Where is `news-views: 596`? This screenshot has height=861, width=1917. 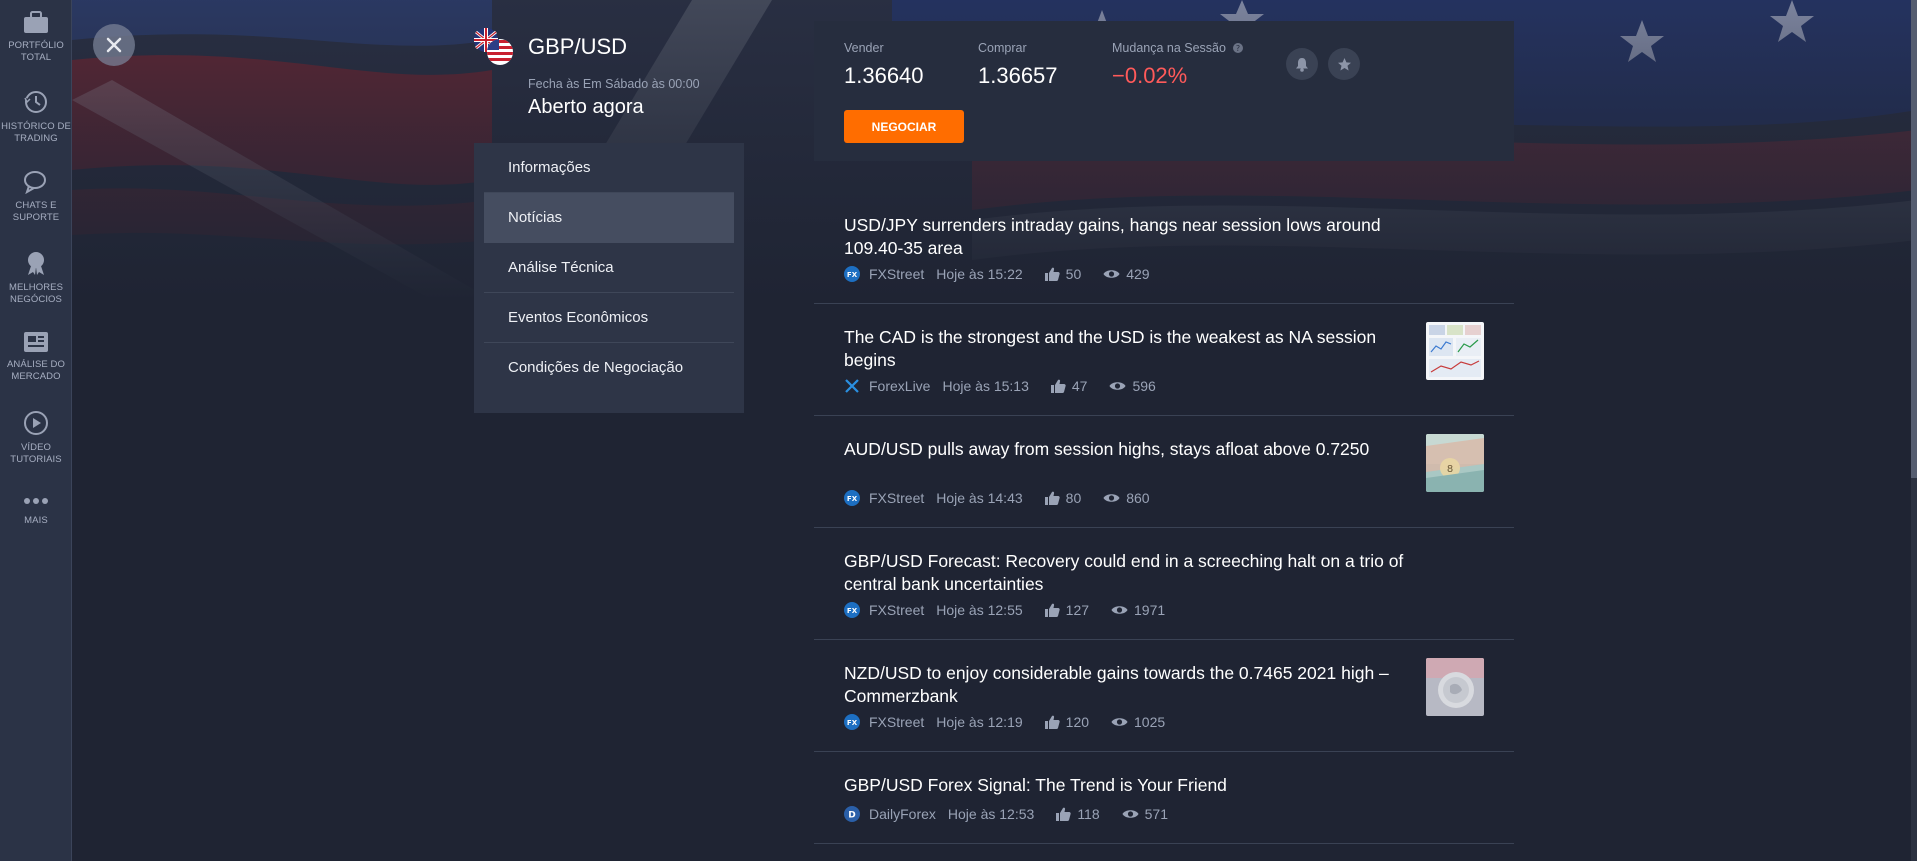 news-views: 596 is located at coordinates (1144, 386).